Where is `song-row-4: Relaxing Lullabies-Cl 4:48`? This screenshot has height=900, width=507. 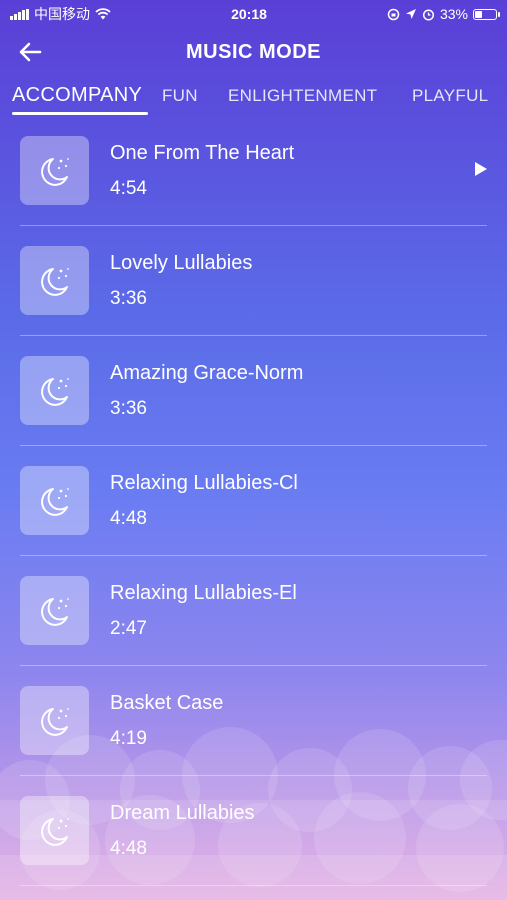
song-row-4: Relaxing Lullabies-Cl 4:48 is located at coordinates (253, 501).